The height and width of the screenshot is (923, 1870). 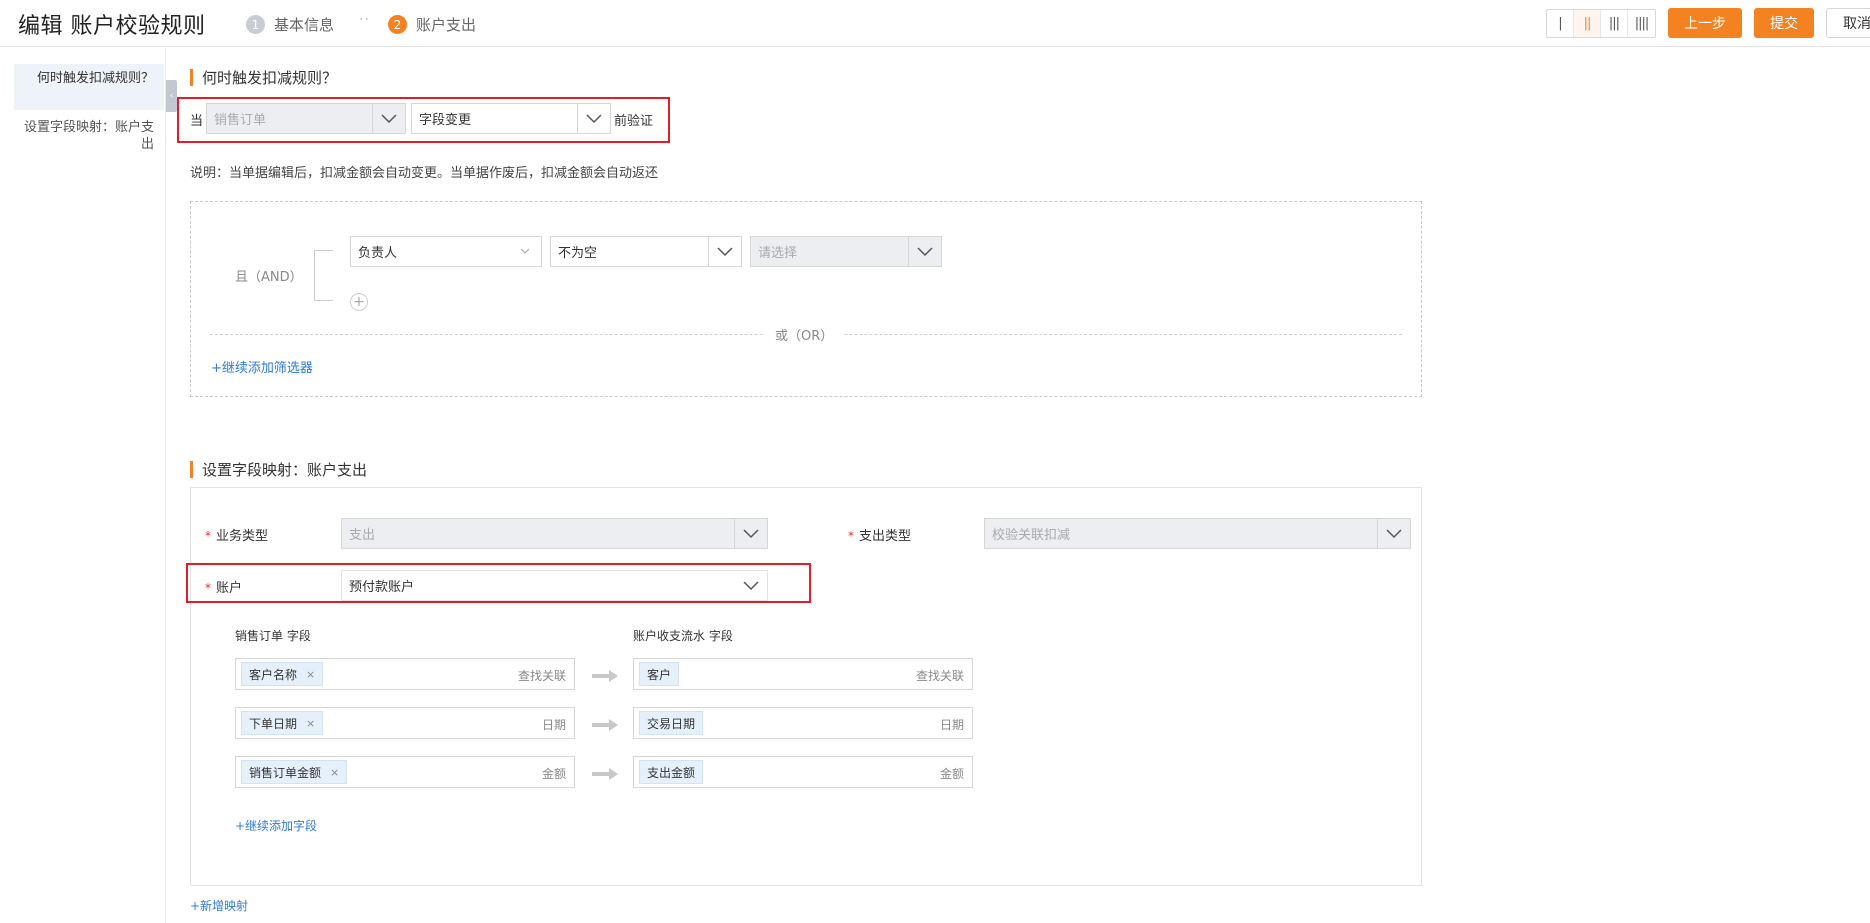 I want to click on business-type-label: * 业务类型, so click(x=237, y=536).